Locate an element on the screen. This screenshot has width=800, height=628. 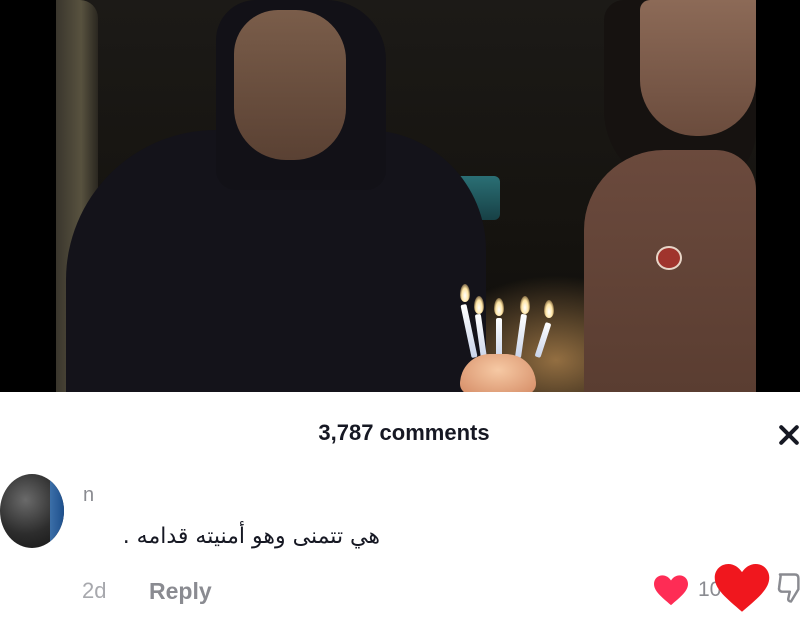
comment-text: هي تتمنى وهو أمنيته قدامه . is located at coordinates (251, 536).